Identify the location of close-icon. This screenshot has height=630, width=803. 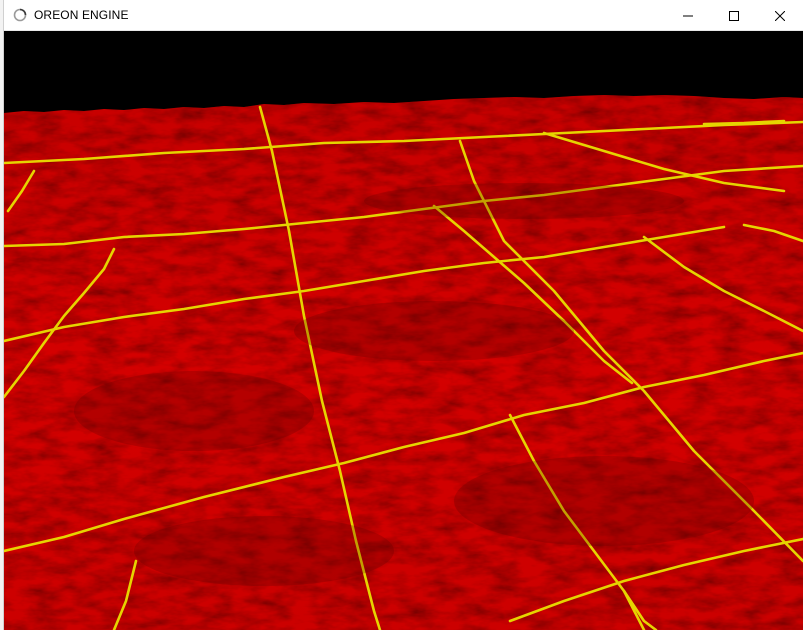
(780, 15).